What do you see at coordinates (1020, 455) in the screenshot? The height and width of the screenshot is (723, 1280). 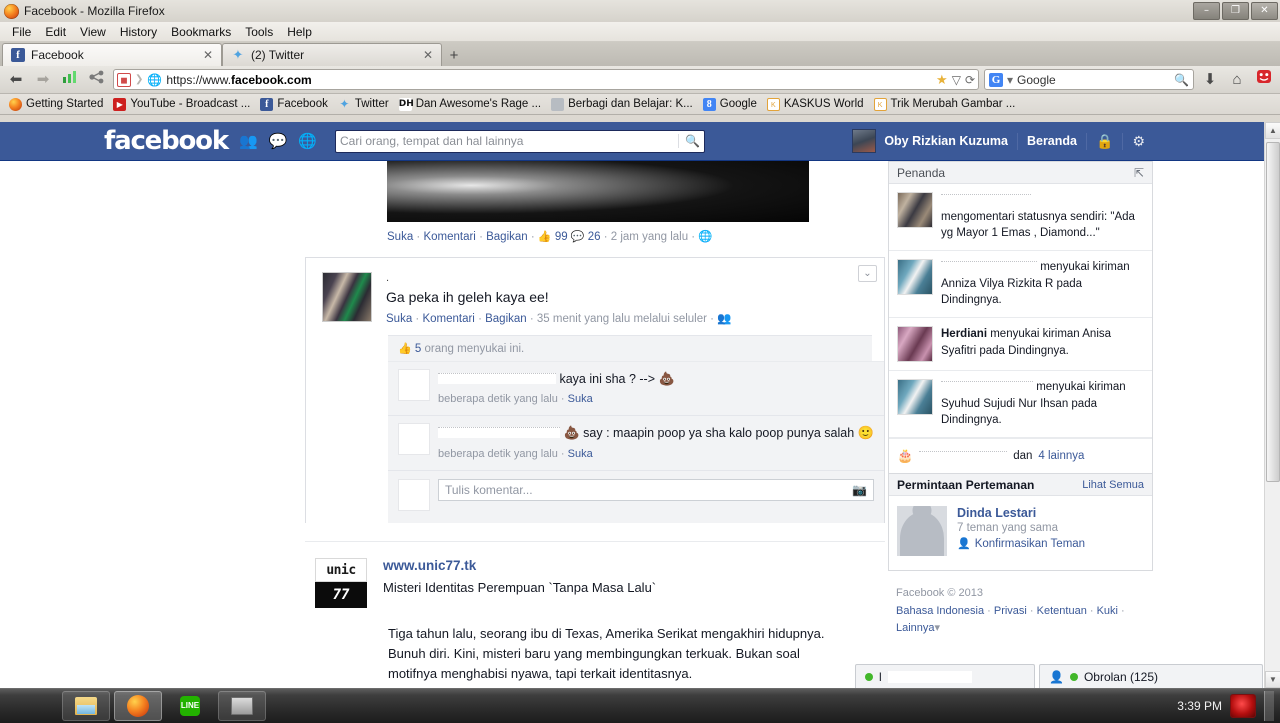 I see `ticker-footer: 🎂 dan 4 lainnya` at bounding box center [1020, 455].